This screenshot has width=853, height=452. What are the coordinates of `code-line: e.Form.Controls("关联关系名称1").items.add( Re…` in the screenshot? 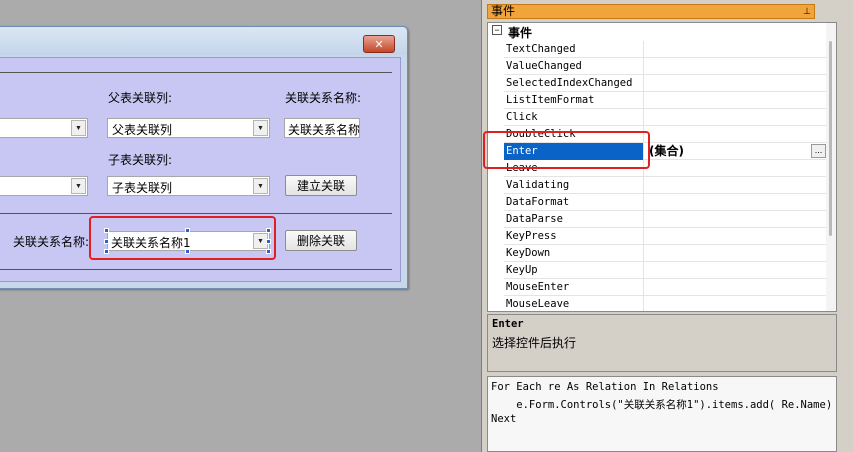 It's located at (662, 405).